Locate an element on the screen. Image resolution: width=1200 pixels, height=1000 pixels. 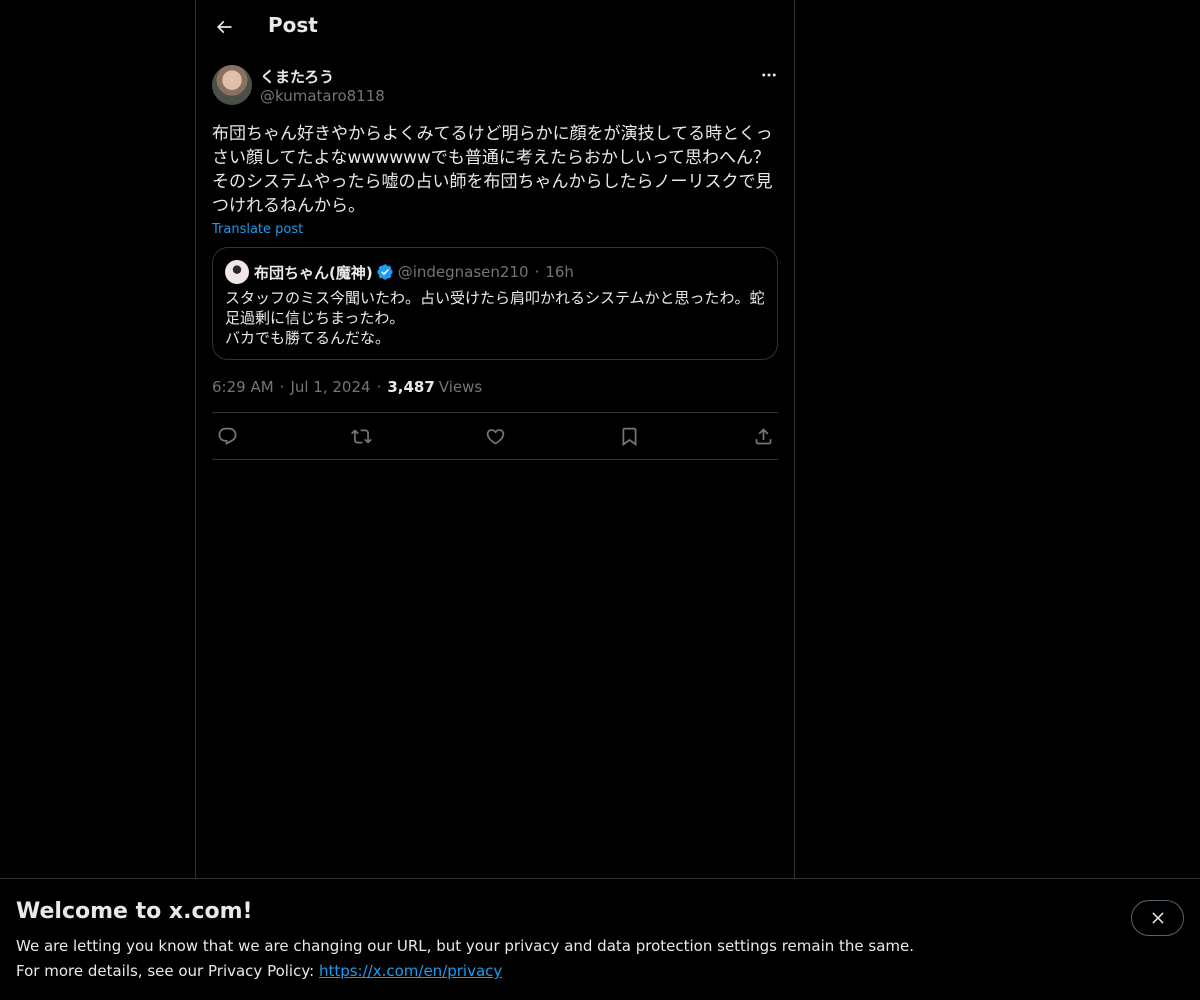
action-bar is located at coordinates (495, 436).